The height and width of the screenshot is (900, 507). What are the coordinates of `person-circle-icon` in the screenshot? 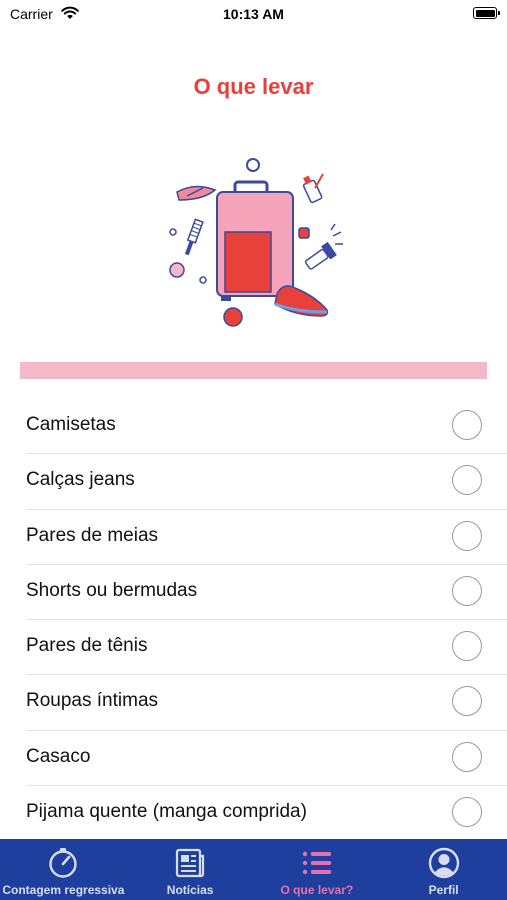 It's located at (443, 863).